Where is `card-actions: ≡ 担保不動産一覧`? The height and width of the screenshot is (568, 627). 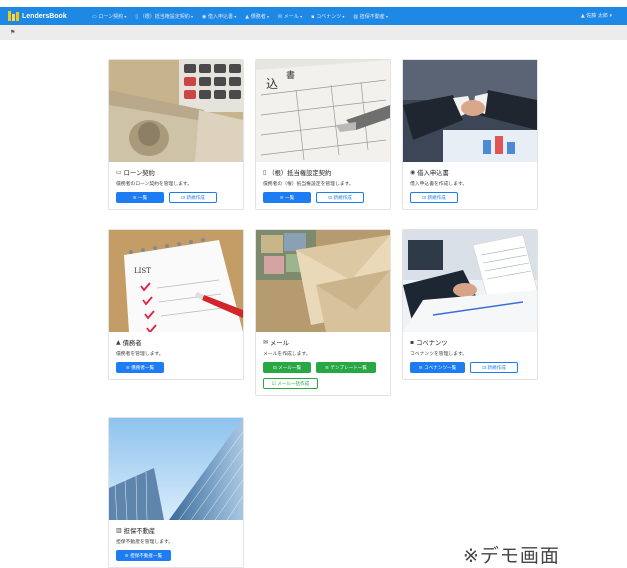 card-actions: ≡ 担保不動産一覧 is located at coordinates (176, 555).